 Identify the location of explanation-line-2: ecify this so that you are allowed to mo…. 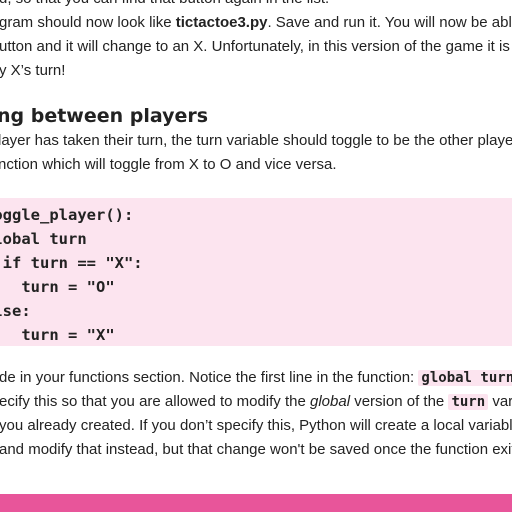
(256, 402).